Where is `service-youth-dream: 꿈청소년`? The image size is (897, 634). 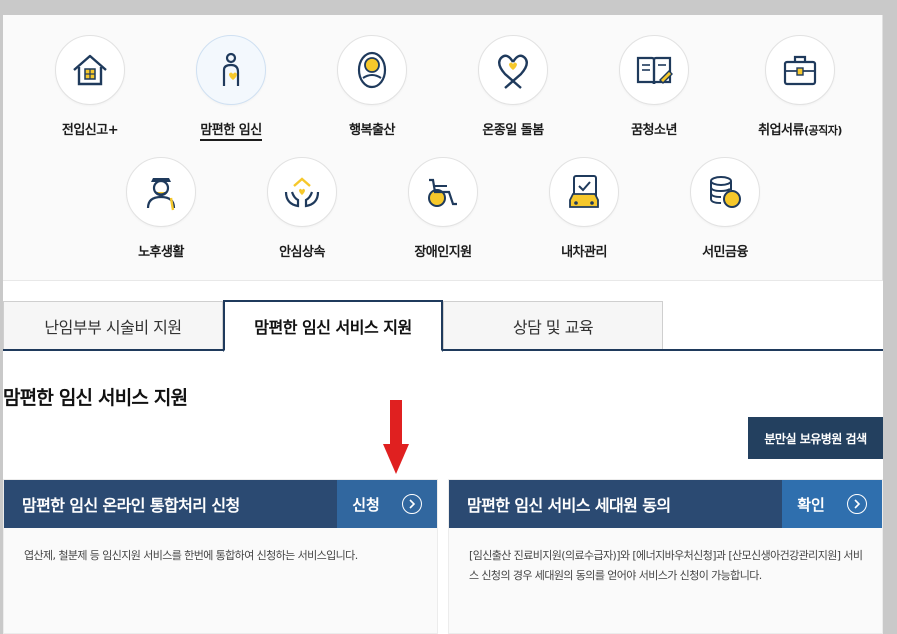
service-youth-dream: 꿈청소년 is located at coordinates (654, 86).